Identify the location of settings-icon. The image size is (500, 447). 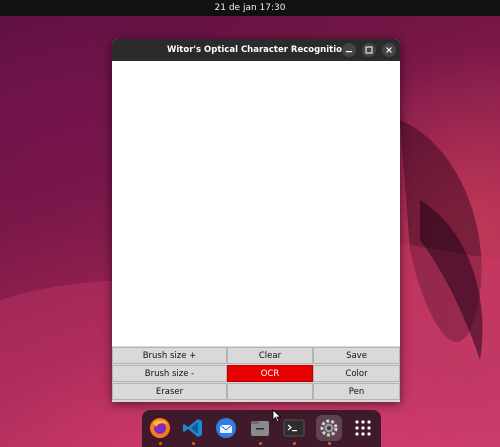
(329, 428).